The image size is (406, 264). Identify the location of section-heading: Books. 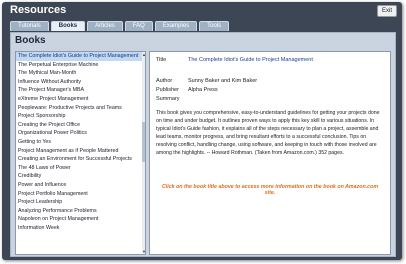
(30, 40).